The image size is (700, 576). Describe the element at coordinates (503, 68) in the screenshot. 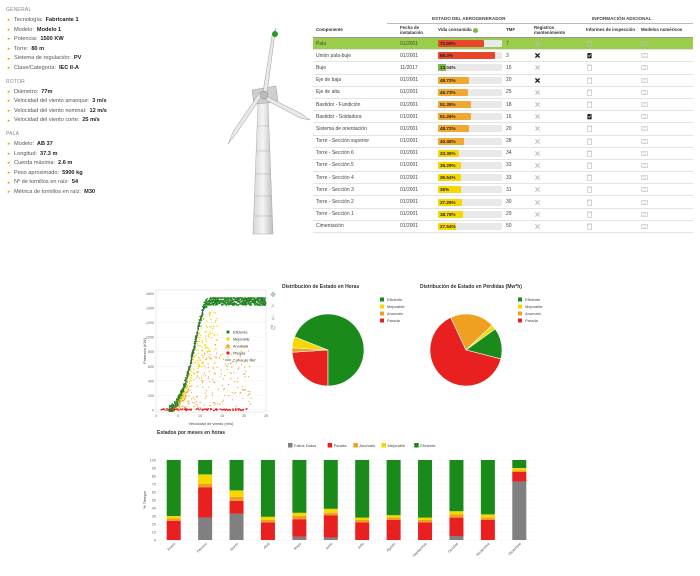

I see `table-row: Buje 11/2017 13.04% 15` at that location.